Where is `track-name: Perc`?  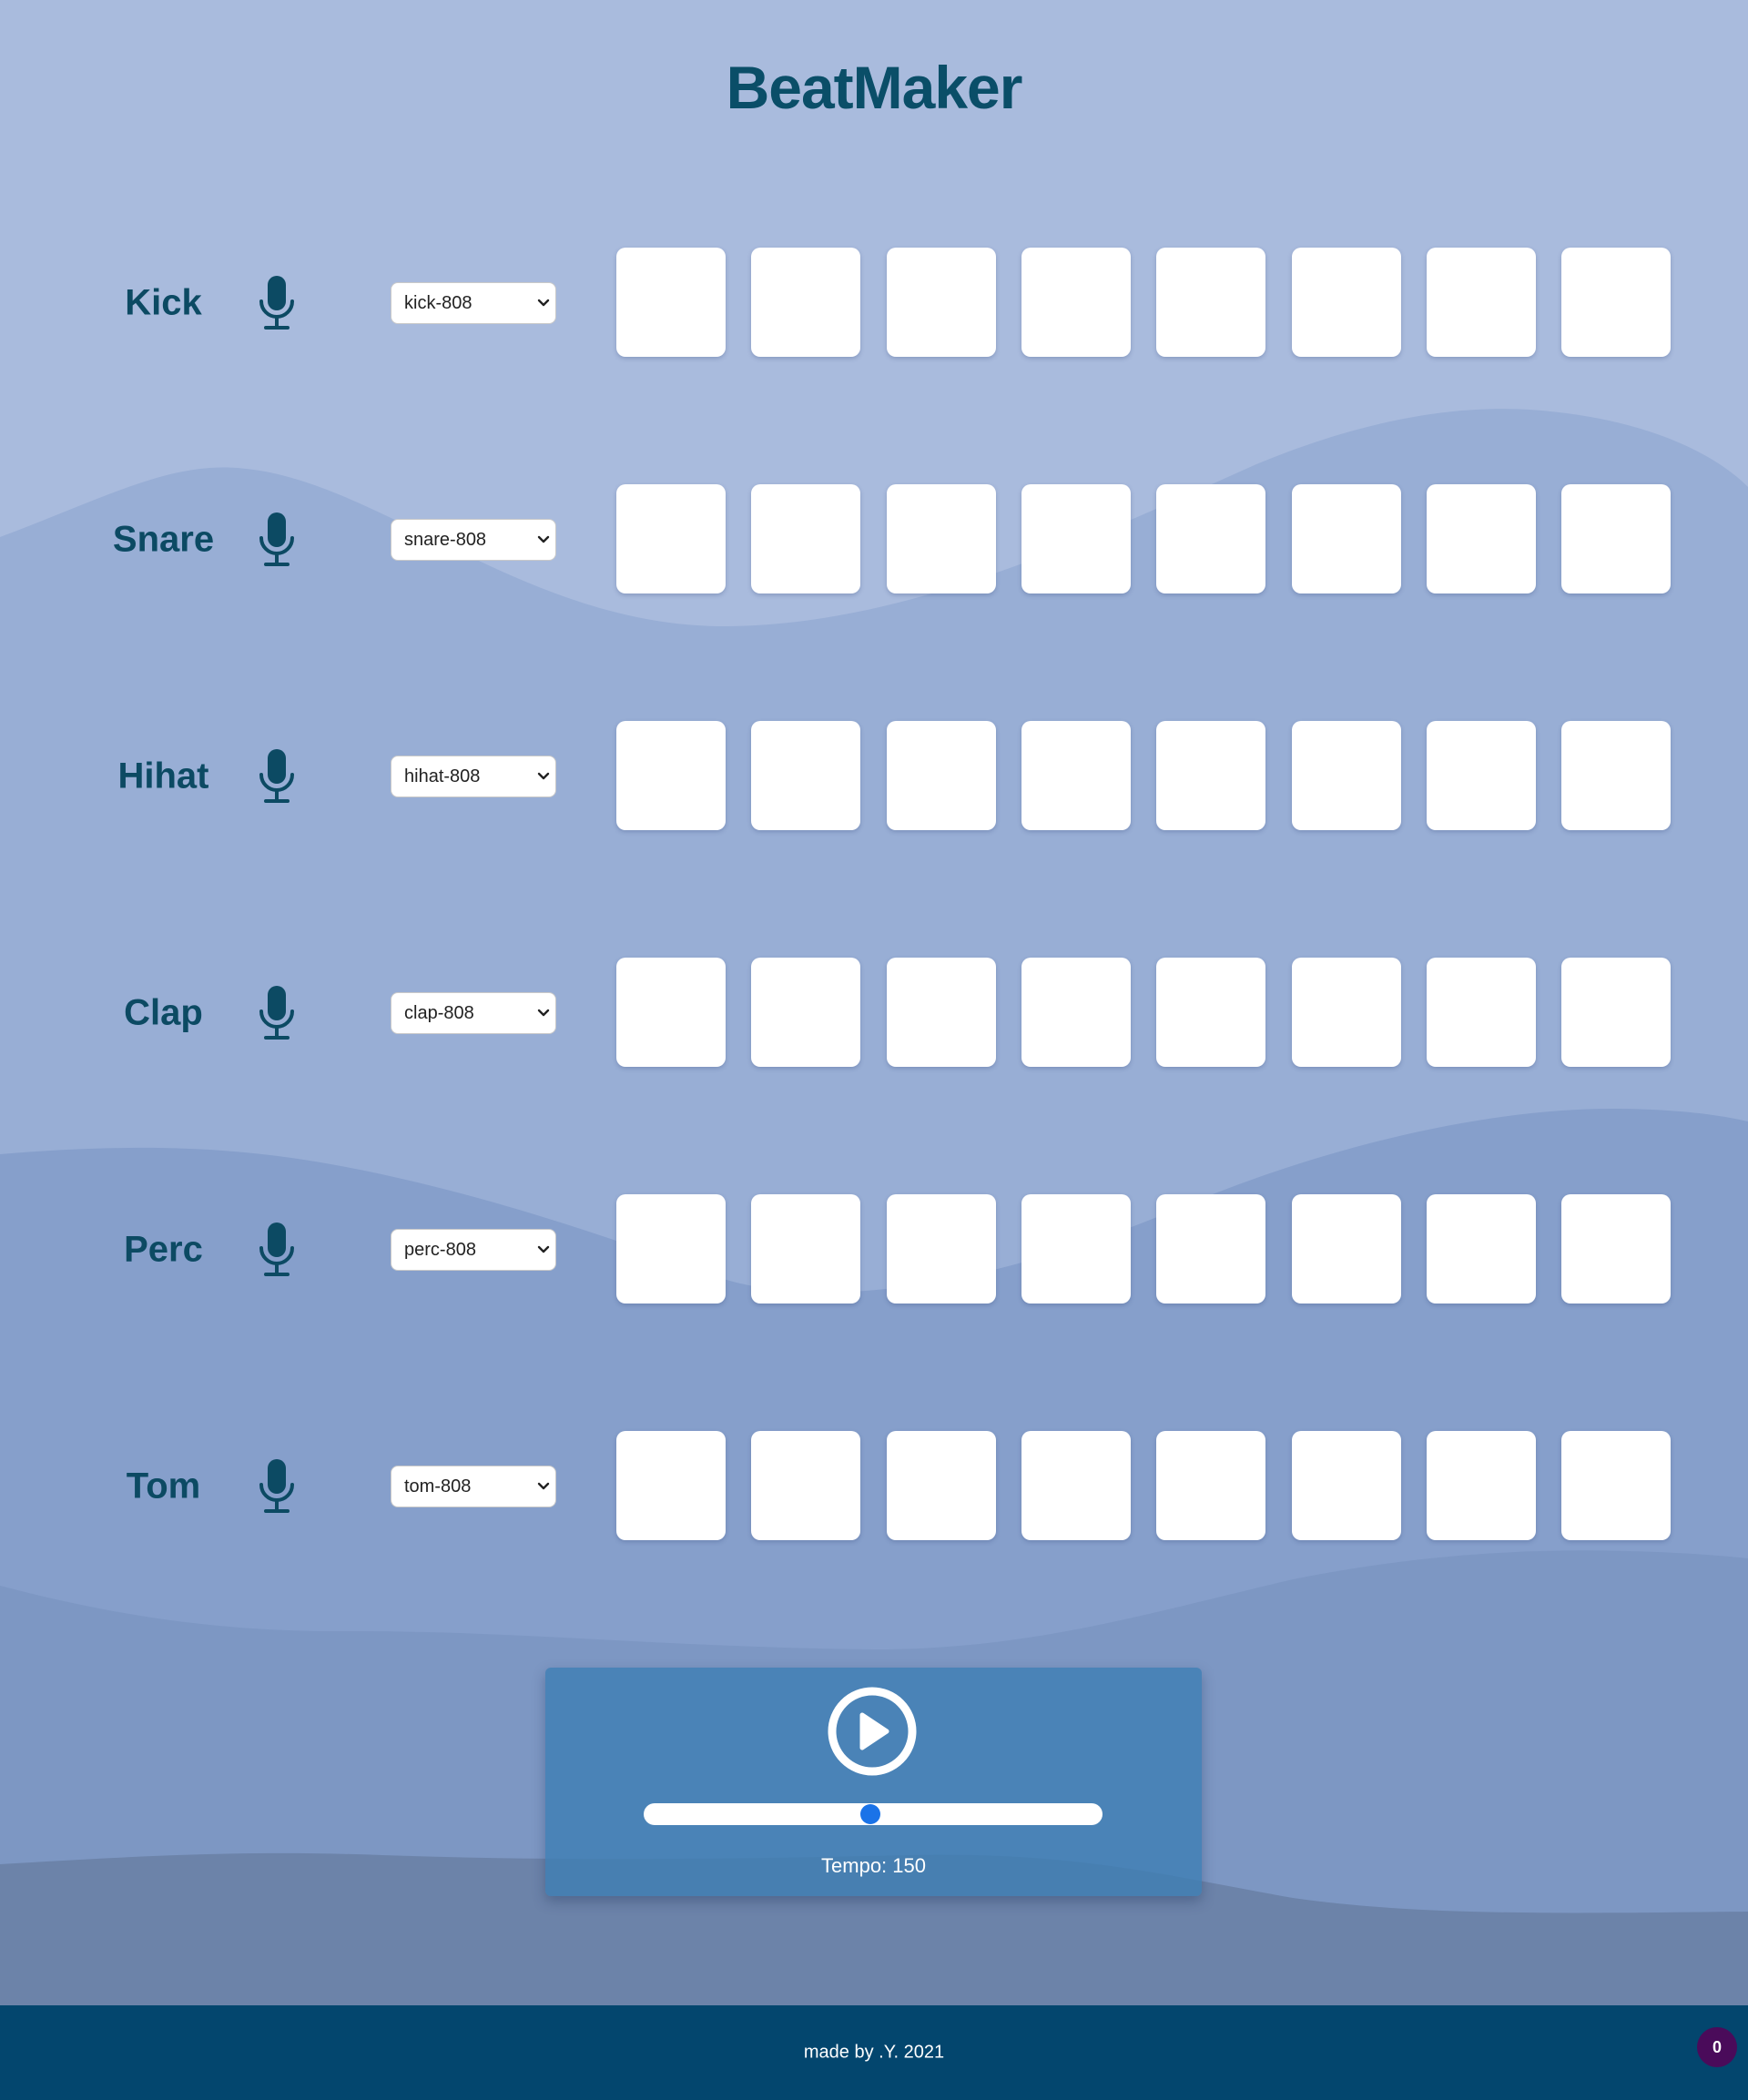
track-name: Perc is located at coordinates (163, 1249).